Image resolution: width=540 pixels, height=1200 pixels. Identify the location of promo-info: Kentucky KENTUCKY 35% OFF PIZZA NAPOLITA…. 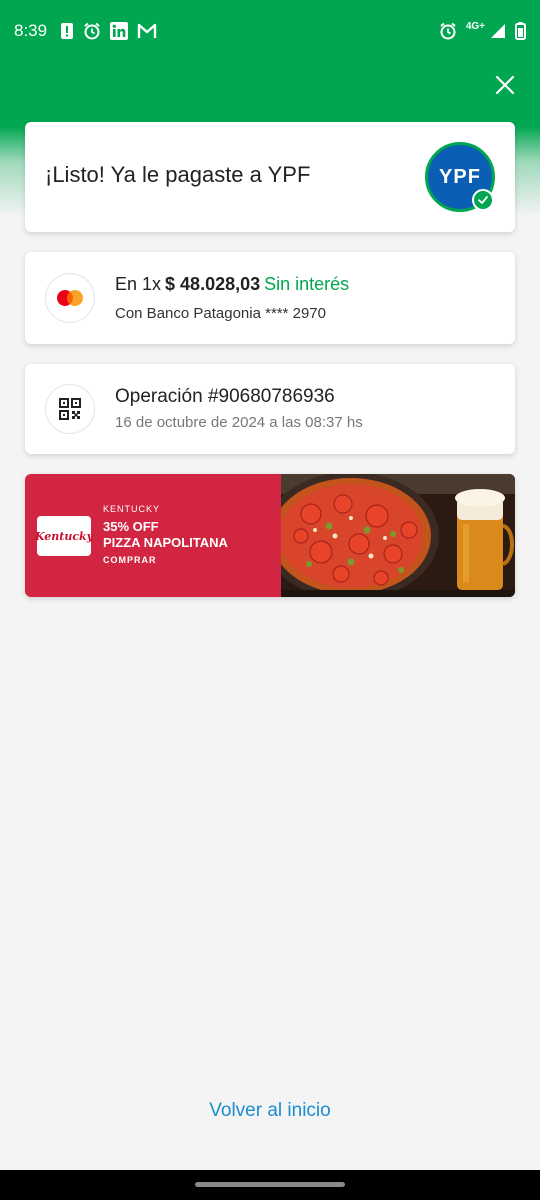
(153, 535).